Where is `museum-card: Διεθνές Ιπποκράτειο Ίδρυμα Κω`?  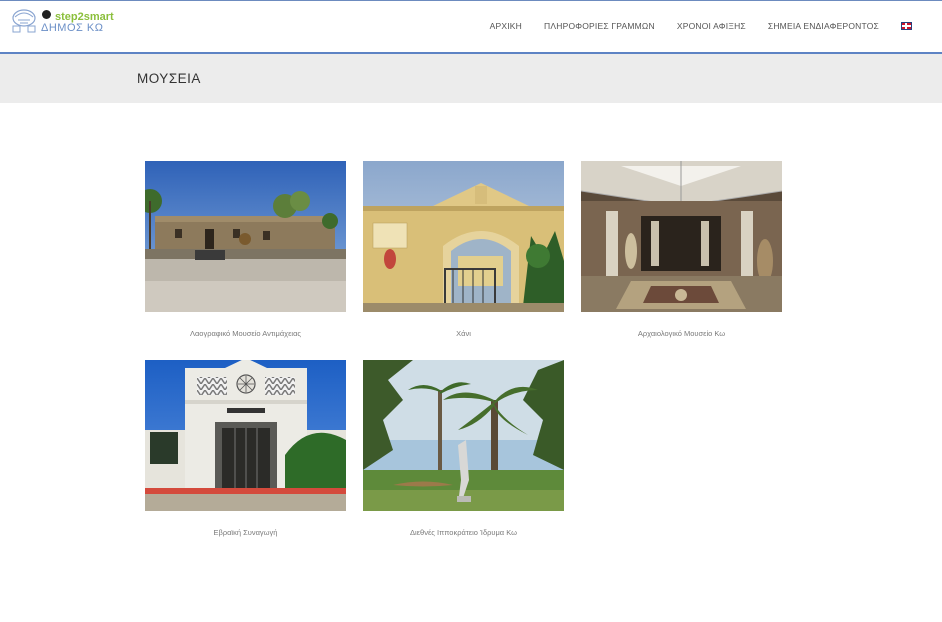
museum-card: Διεθνές Ιπποκράτειο Ίδρυμα Κω is located at coordinates (463, 448).